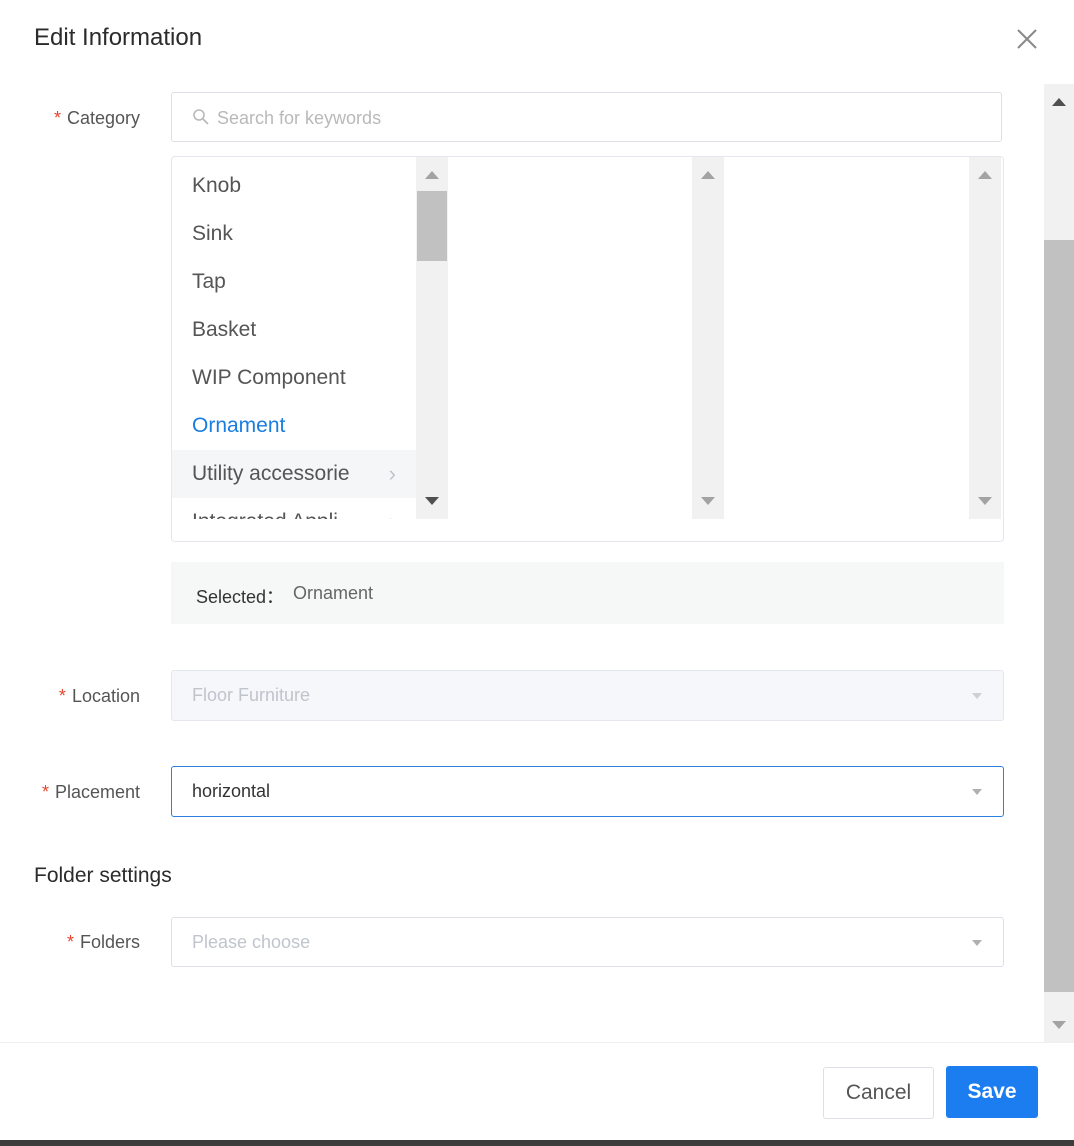 Image resolution: width=1074 pixels, height=1146 pixels. Describe the element at coordinates (103, 118) in the screenshot. I see `category-label-text: Category` at that location.